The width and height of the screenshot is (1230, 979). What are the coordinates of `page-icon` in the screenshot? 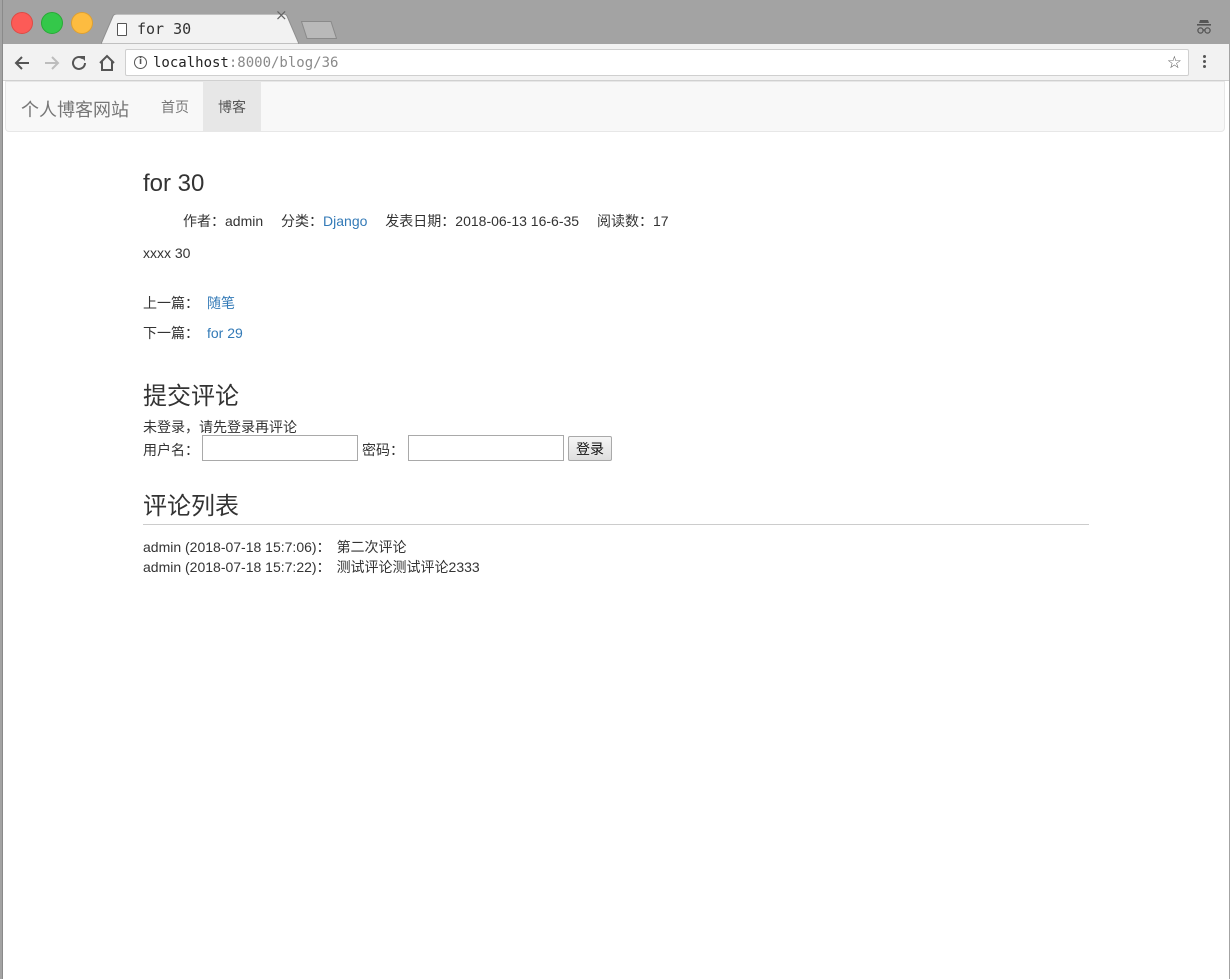 It's located at (122, 29).